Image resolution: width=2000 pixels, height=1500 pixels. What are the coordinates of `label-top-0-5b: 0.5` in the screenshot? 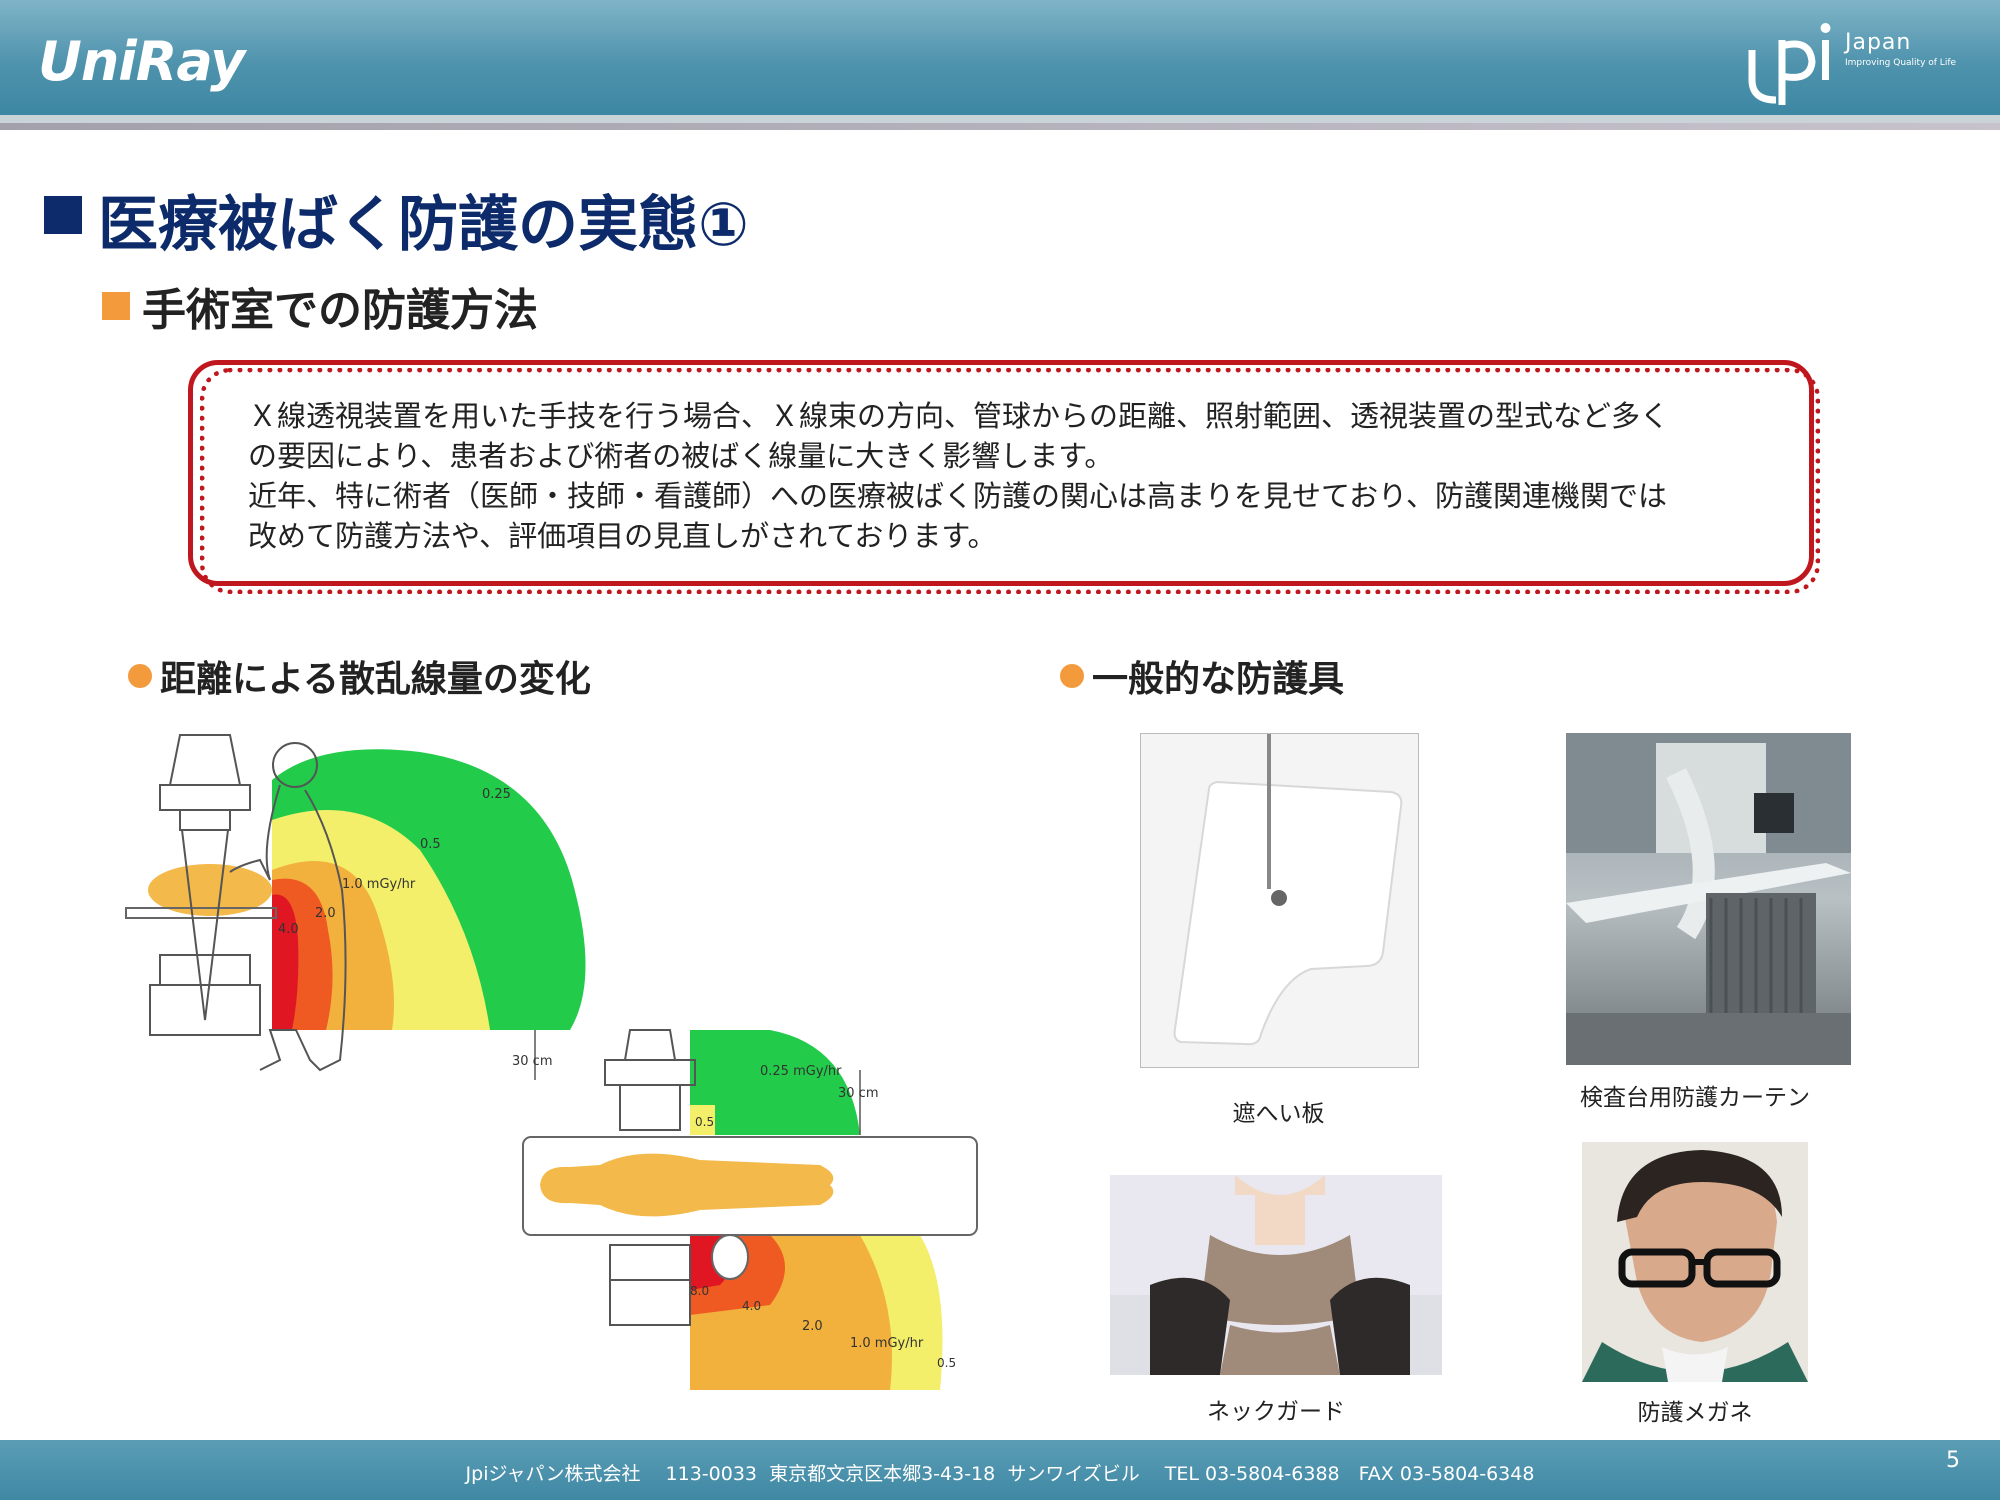 It's located at (946, 1363).